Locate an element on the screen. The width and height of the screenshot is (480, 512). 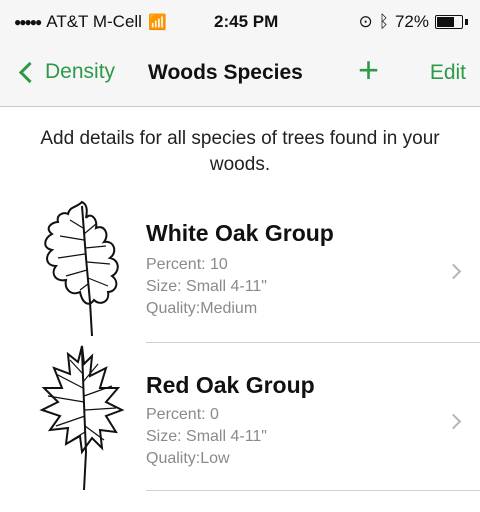
species-name: Red Oak Group is located at coordinates (230, 385).